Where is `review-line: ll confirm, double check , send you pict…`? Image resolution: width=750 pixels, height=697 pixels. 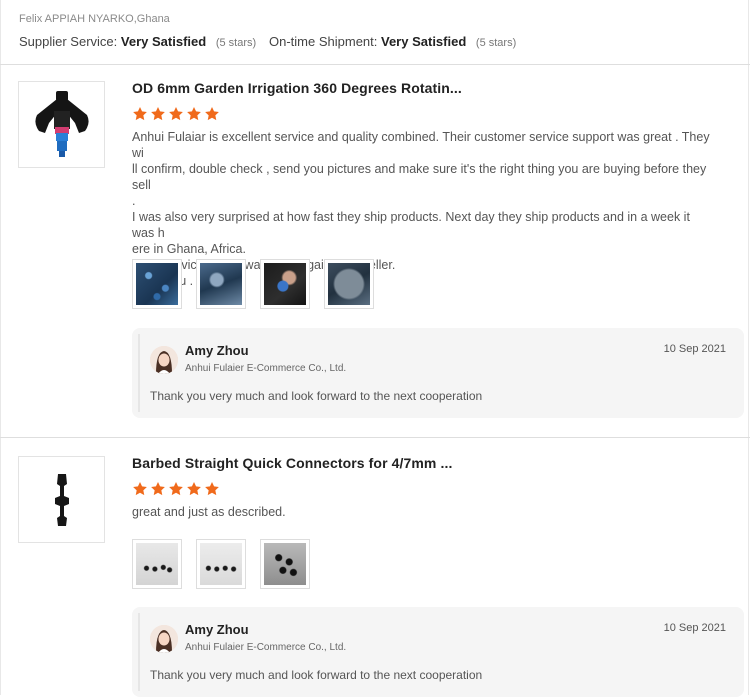
review-line: ll confirm, double check , send you pict… is located at coordinates (419, 177).